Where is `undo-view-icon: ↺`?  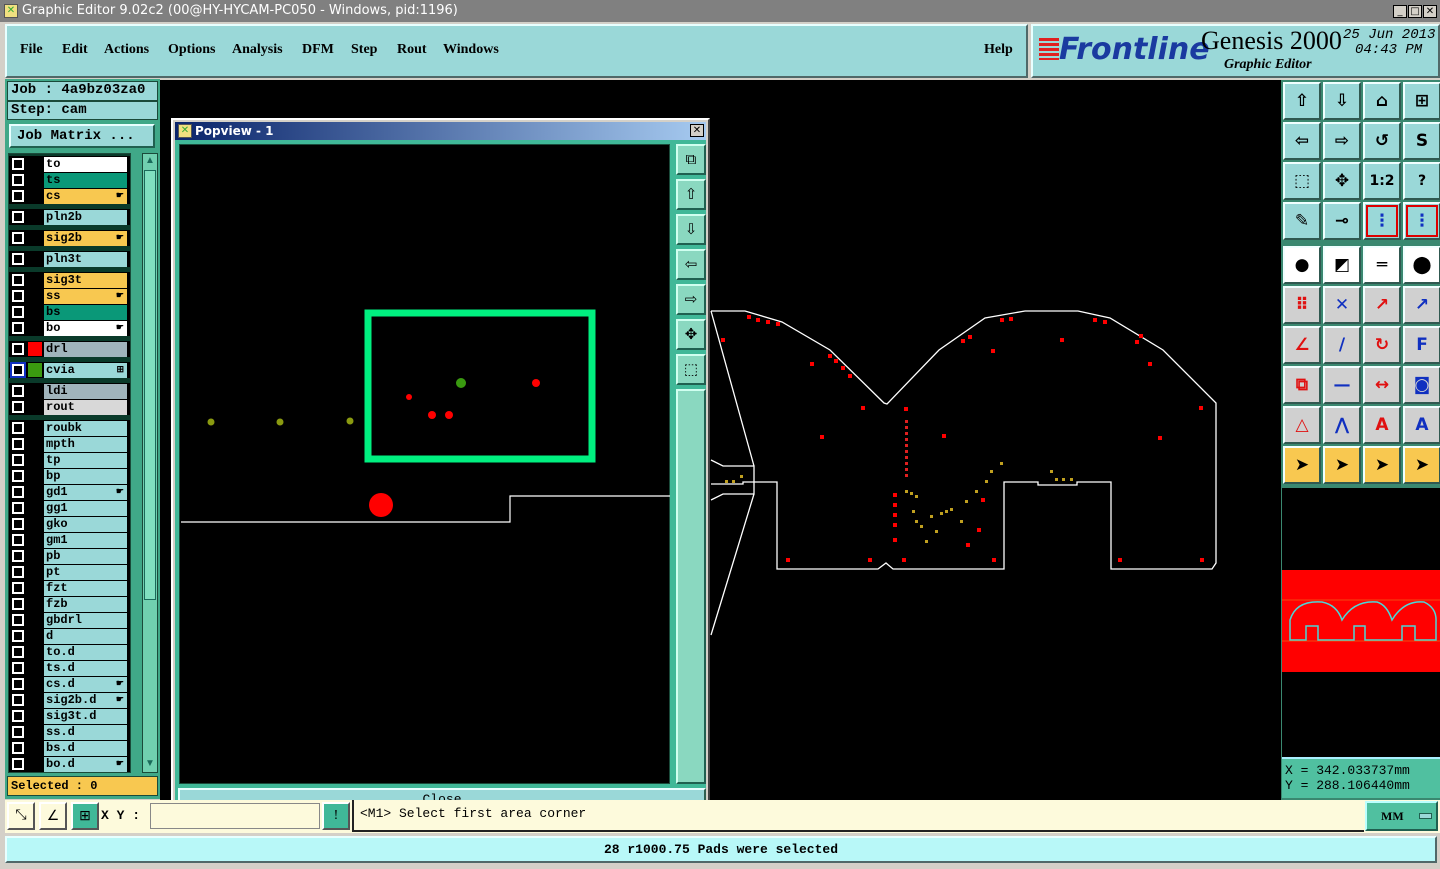 undo-view-icon: ↺ is located at coordinates (1382, 141).